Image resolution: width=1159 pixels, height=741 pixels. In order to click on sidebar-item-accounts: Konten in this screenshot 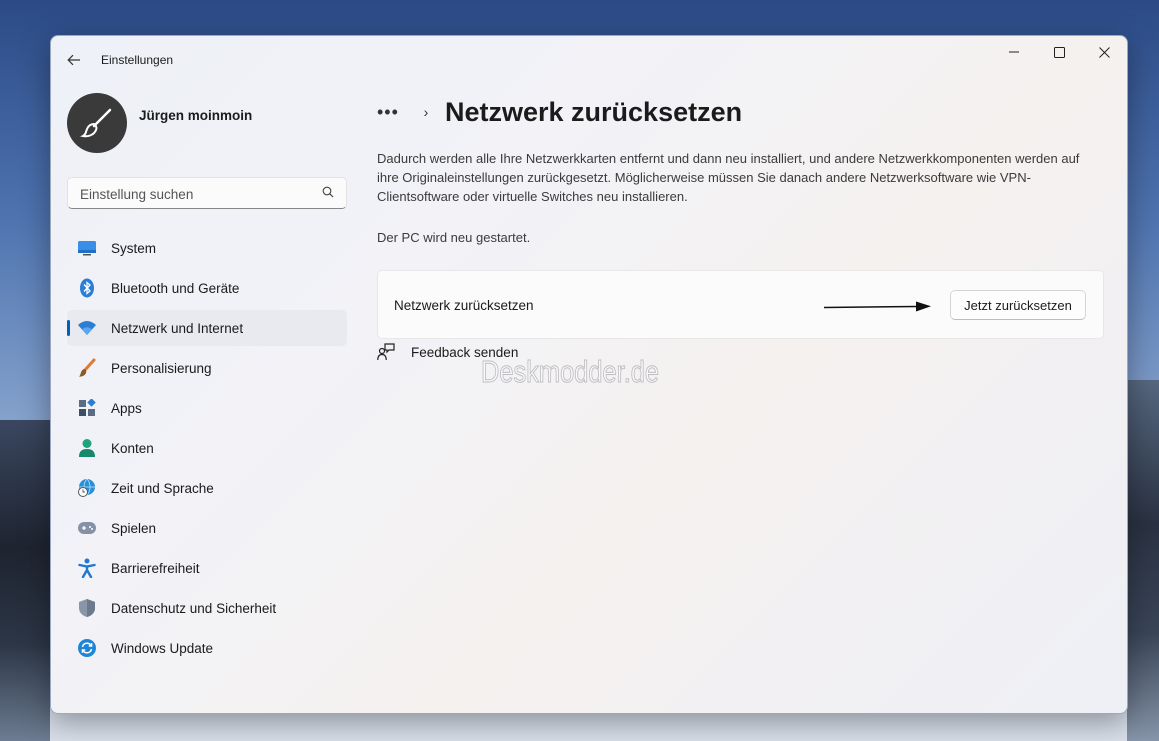, I will do `click(207, 448)`.